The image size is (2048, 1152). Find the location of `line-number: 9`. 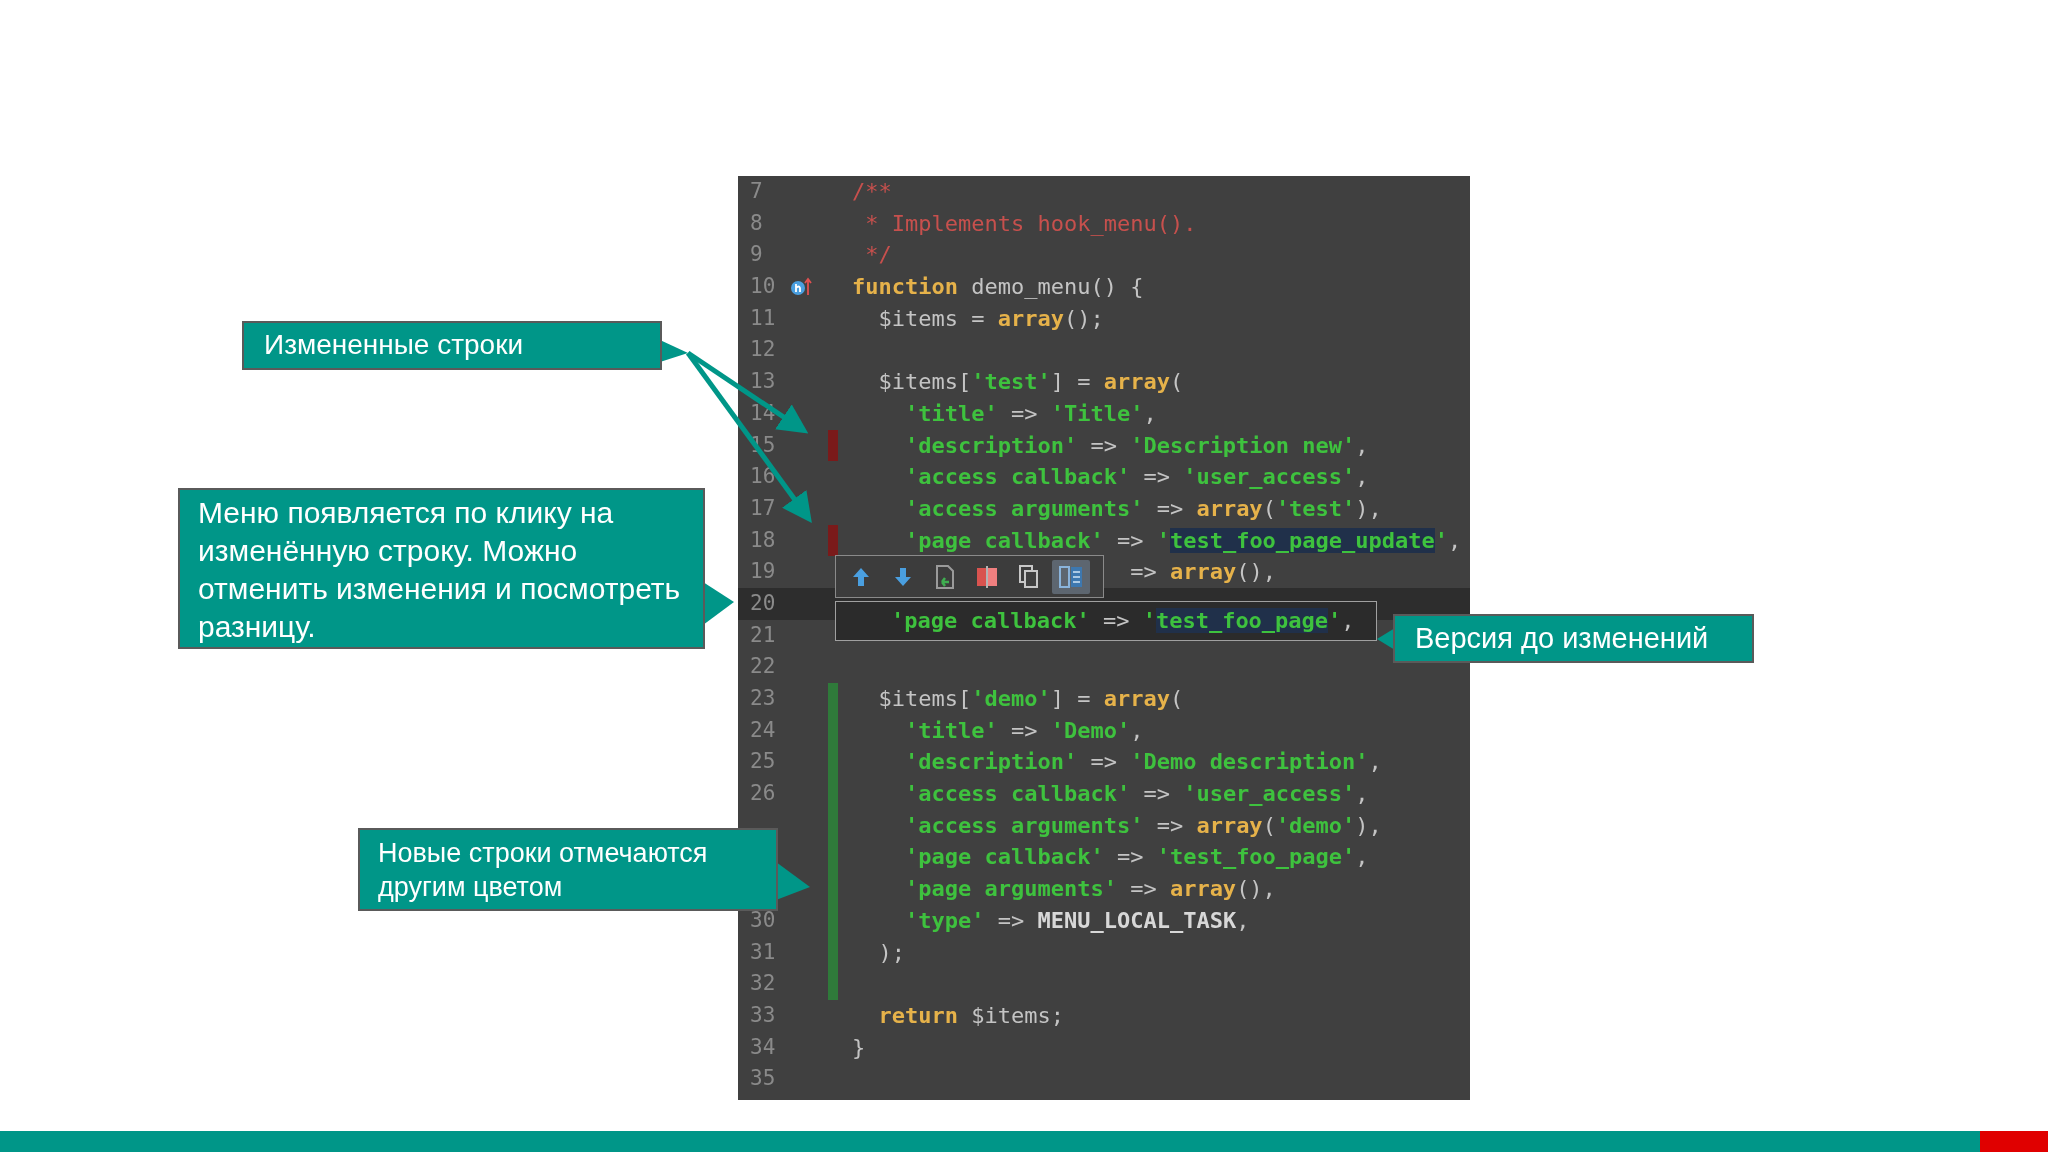

line-number: 9 is located at coordinates (756, 255).